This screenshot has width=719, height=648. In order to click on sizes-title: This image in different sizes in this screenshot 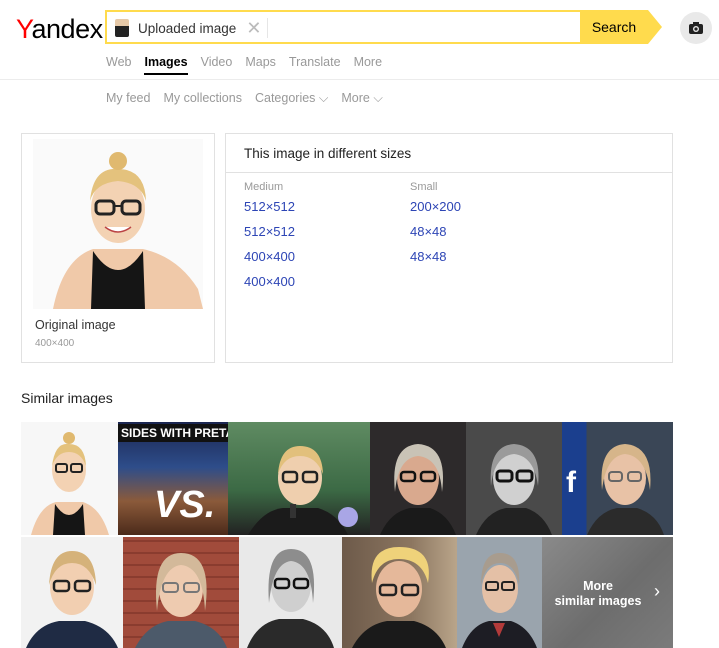, I will do `click(328, 153)`.